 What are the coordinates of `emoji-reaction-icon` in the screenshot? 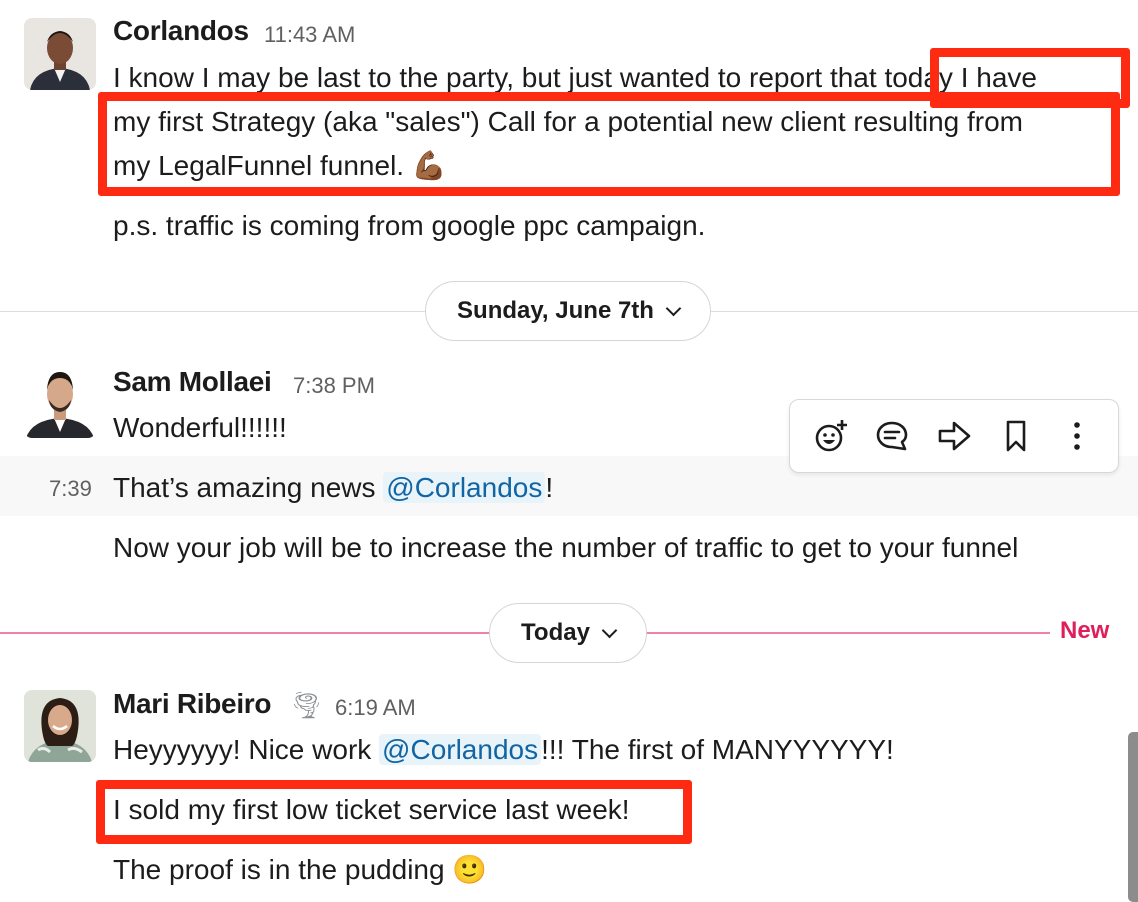 It's located at (831, 436).